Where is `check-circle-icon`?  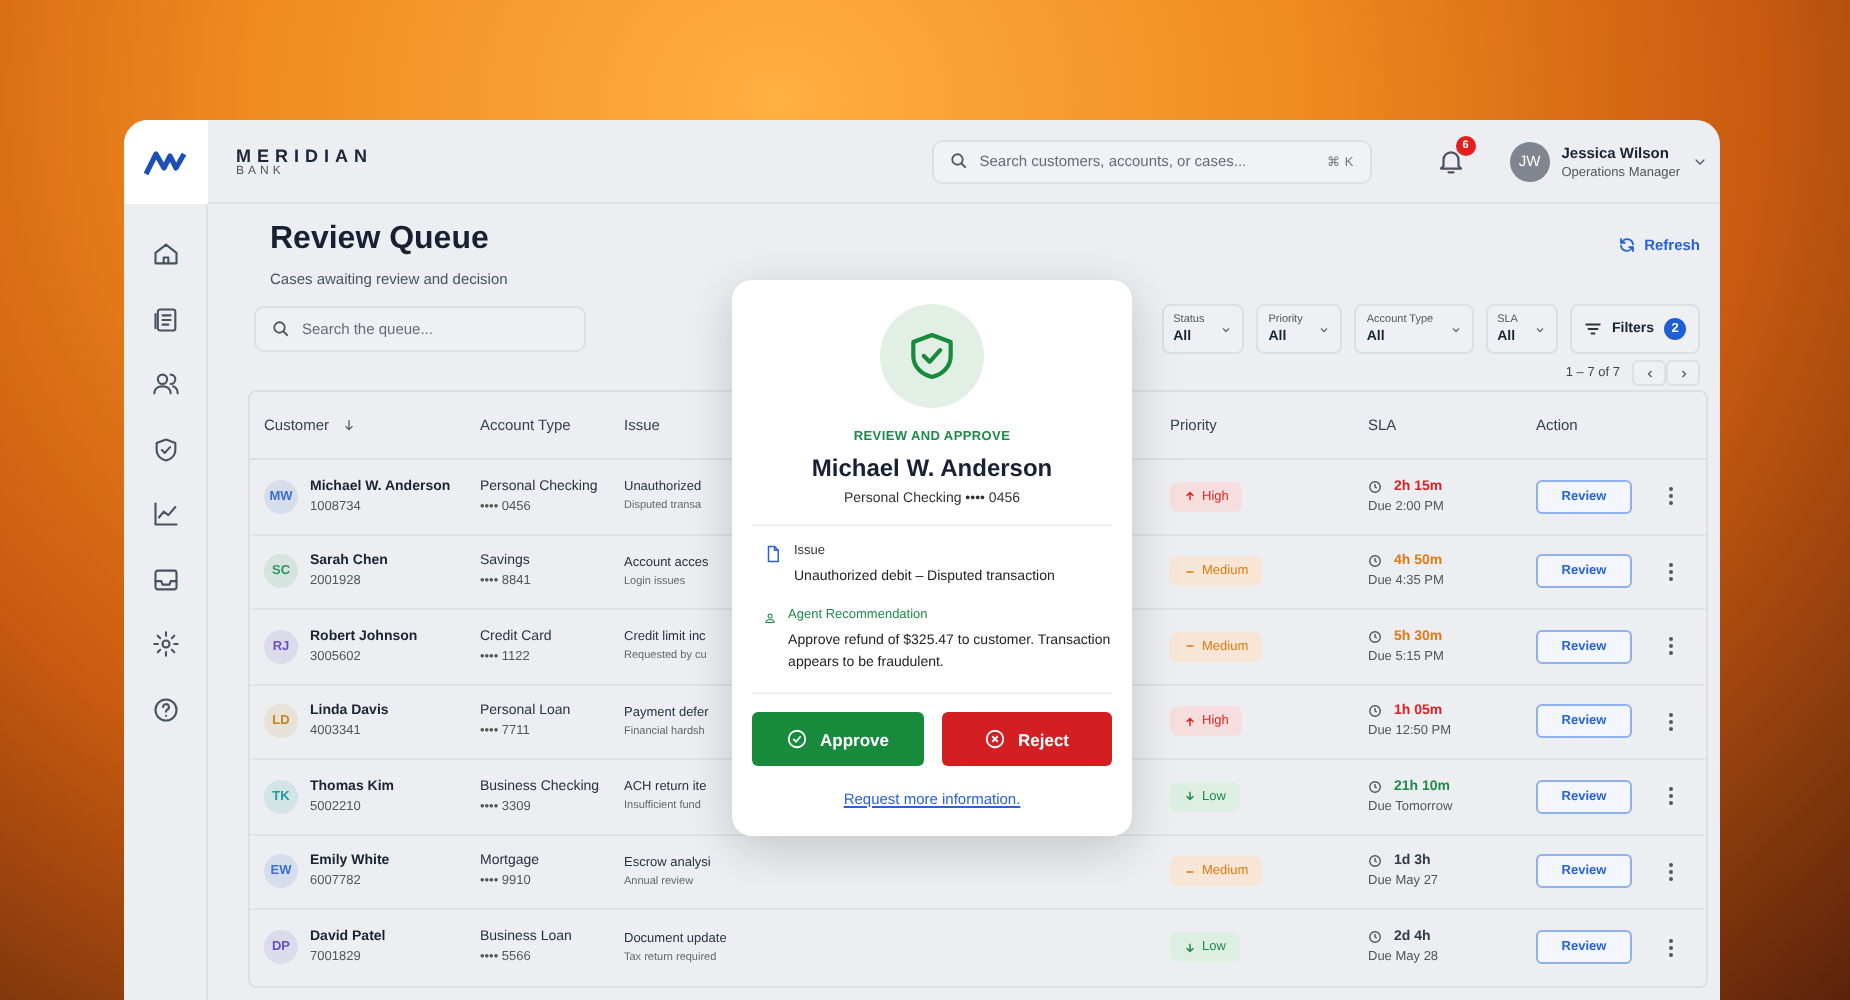 check-circle-icon is located at coordinates (797, 739).